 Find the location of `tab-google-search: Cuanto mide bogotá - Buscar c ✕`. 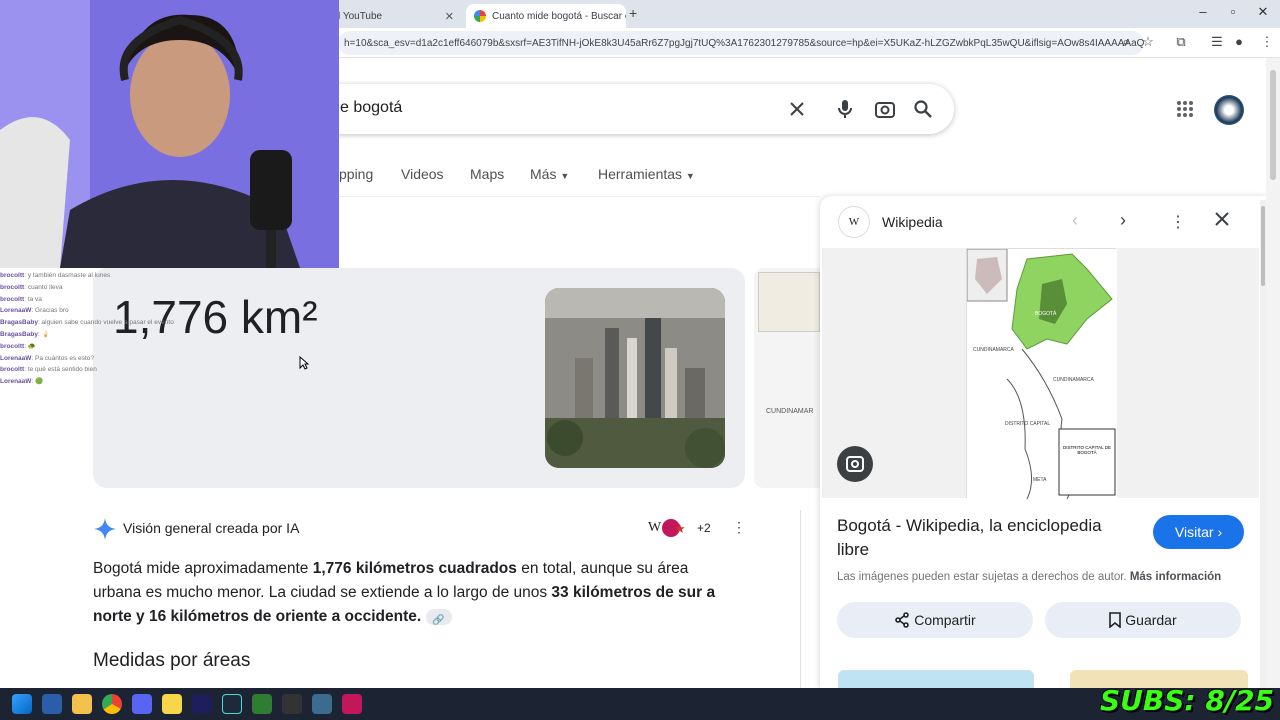

tab-google-search: Cuanto mide bogotá - Buscar c ✕ is located at coordinates (546, 16).